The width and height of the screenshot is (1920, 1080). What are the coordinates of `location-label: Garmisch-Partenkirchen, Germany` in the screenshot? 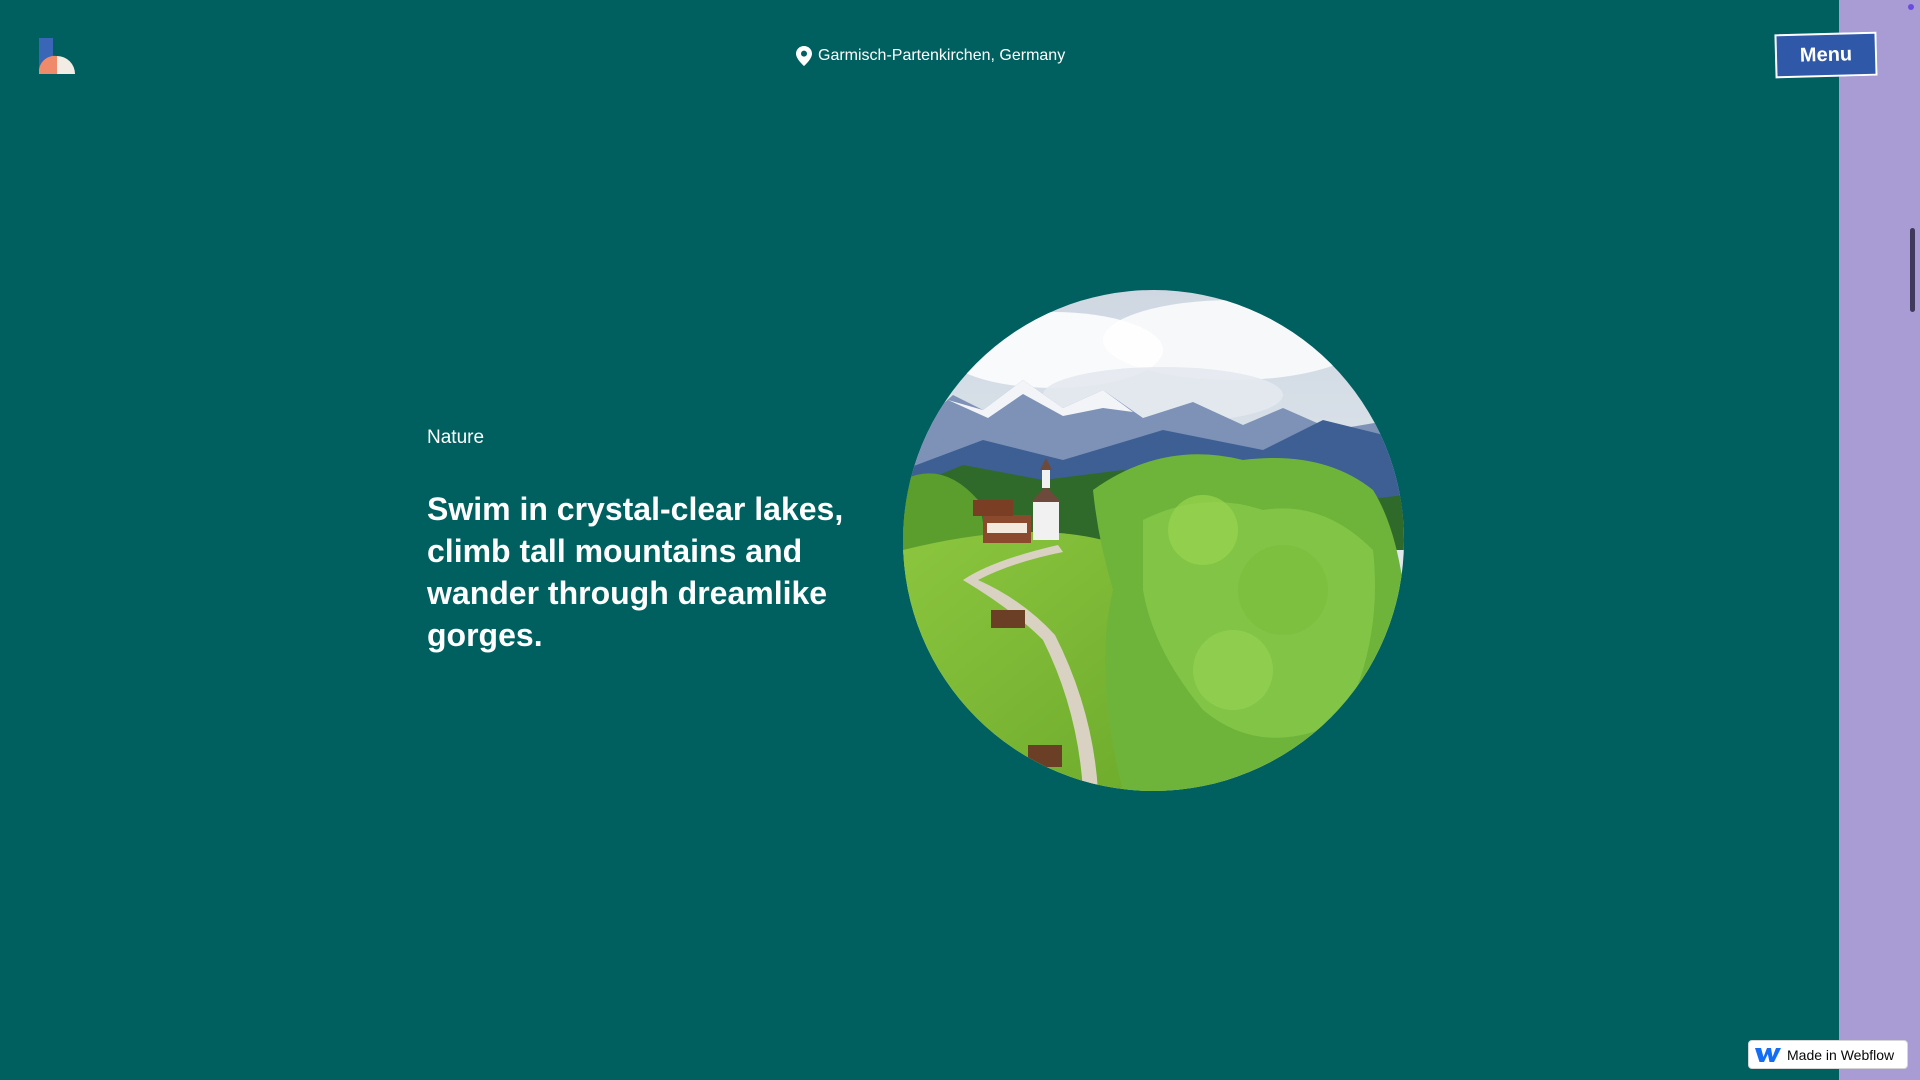 It's located at (930, 56).